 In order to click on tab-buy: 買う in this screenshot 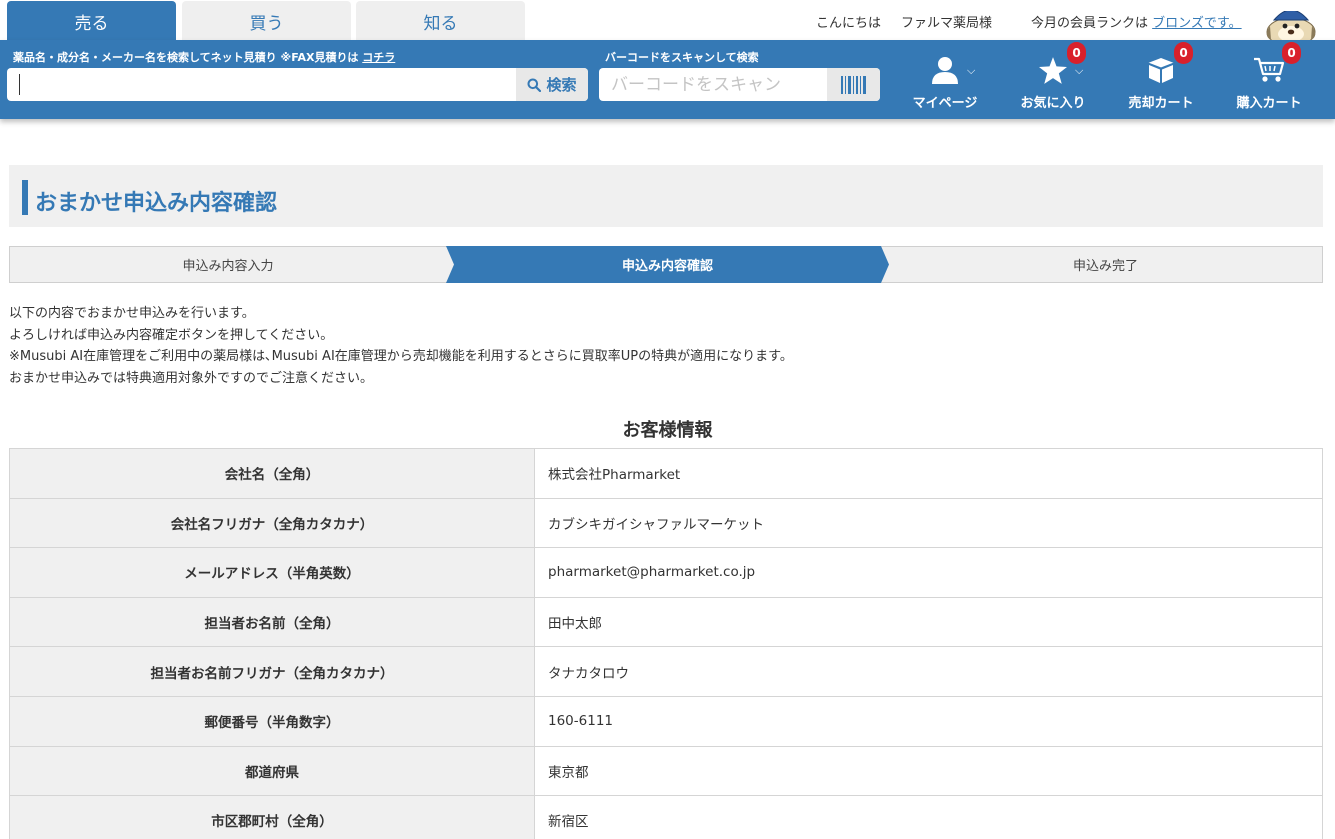, I will do `click(266, 21)`.